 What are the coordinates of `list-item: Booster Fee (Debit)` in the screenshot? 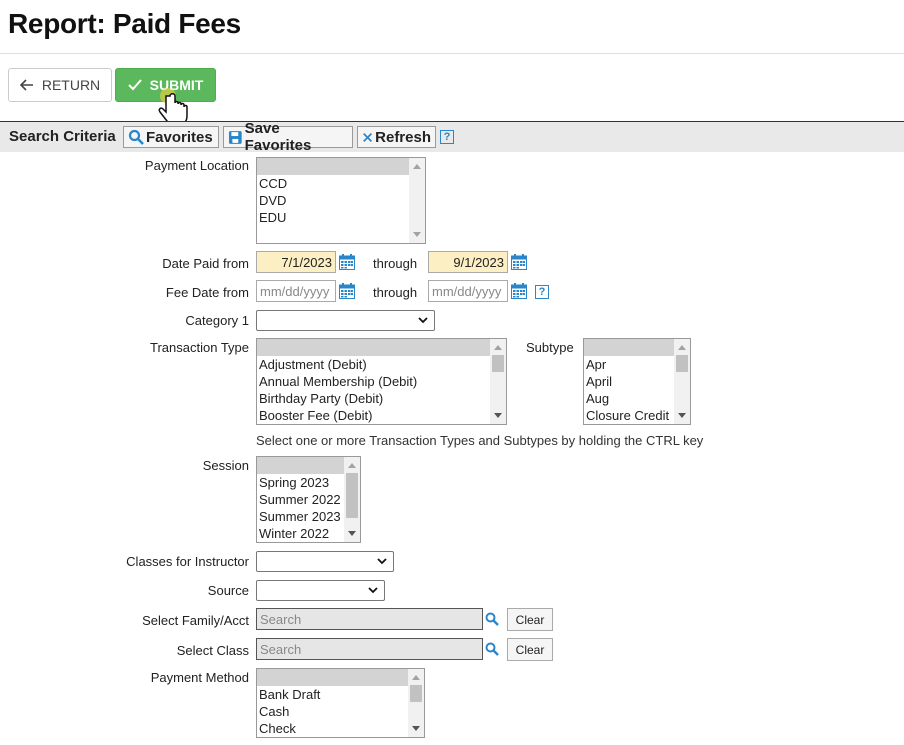 It's located at (381, 415).